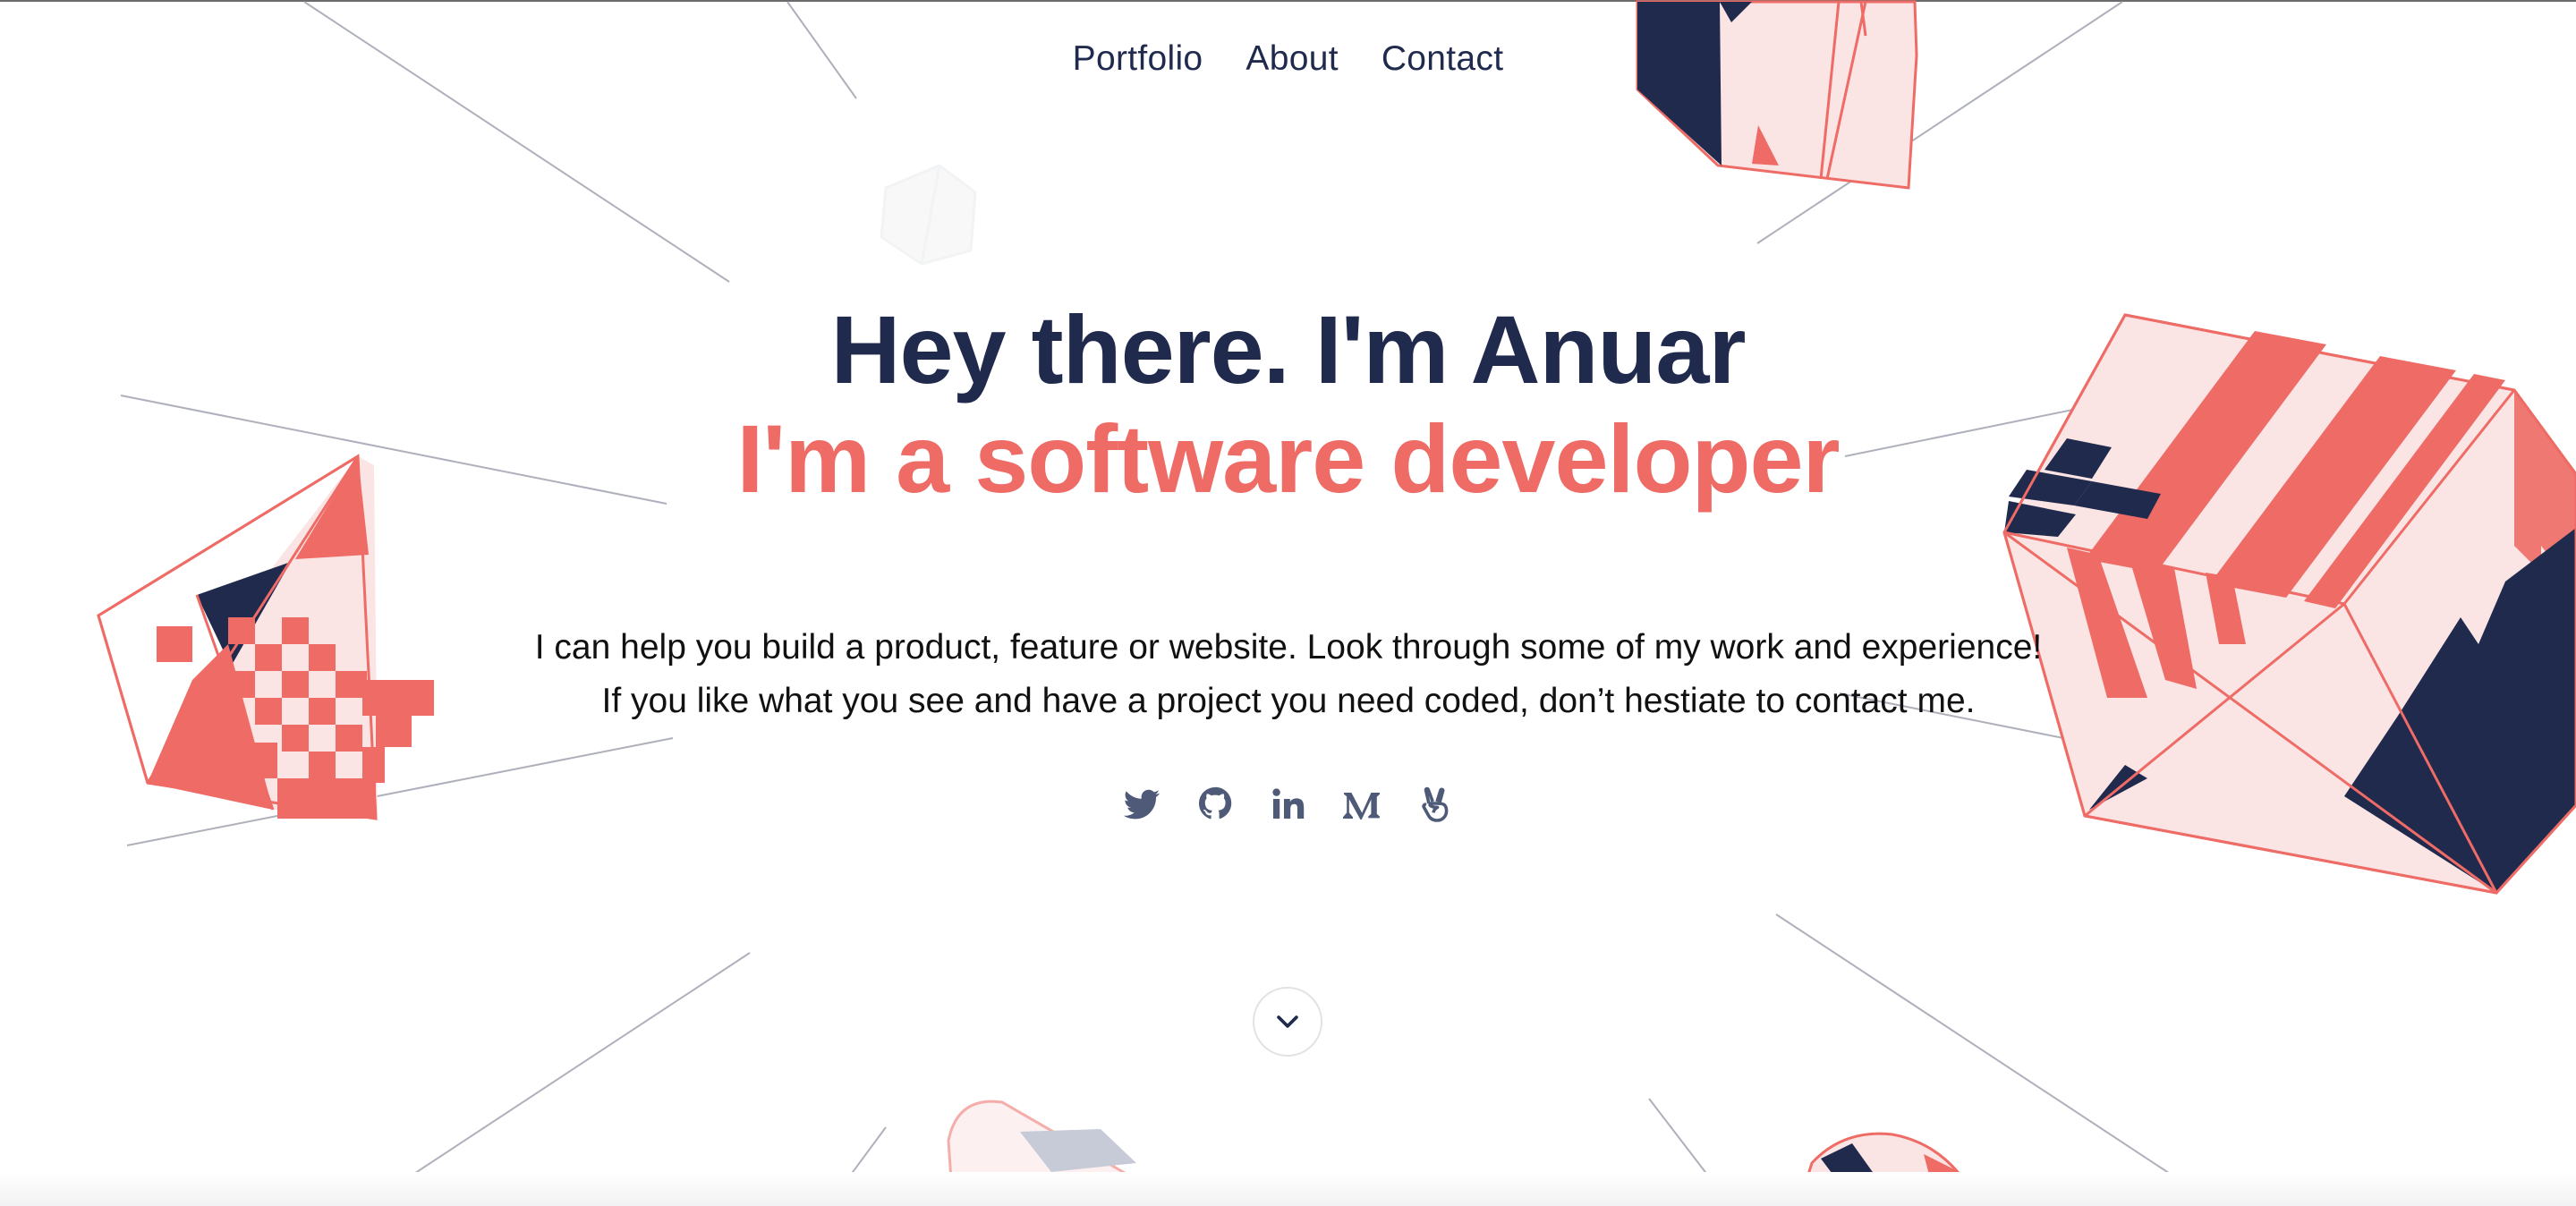  I want to click on medium-icon, so click(1361, 806).